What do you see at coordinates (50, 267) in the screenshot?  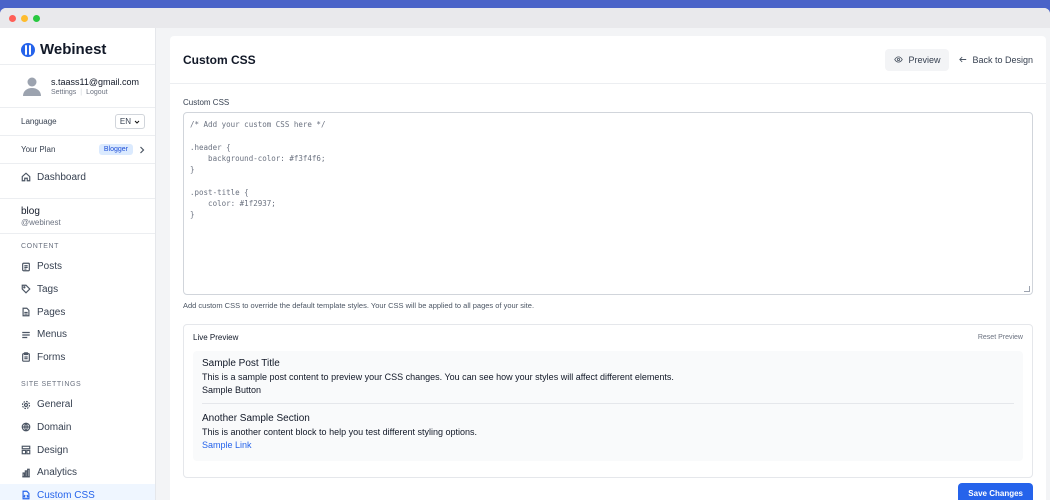 I see `sidebar-item-label: Posts` at bounding box center [50, 267].